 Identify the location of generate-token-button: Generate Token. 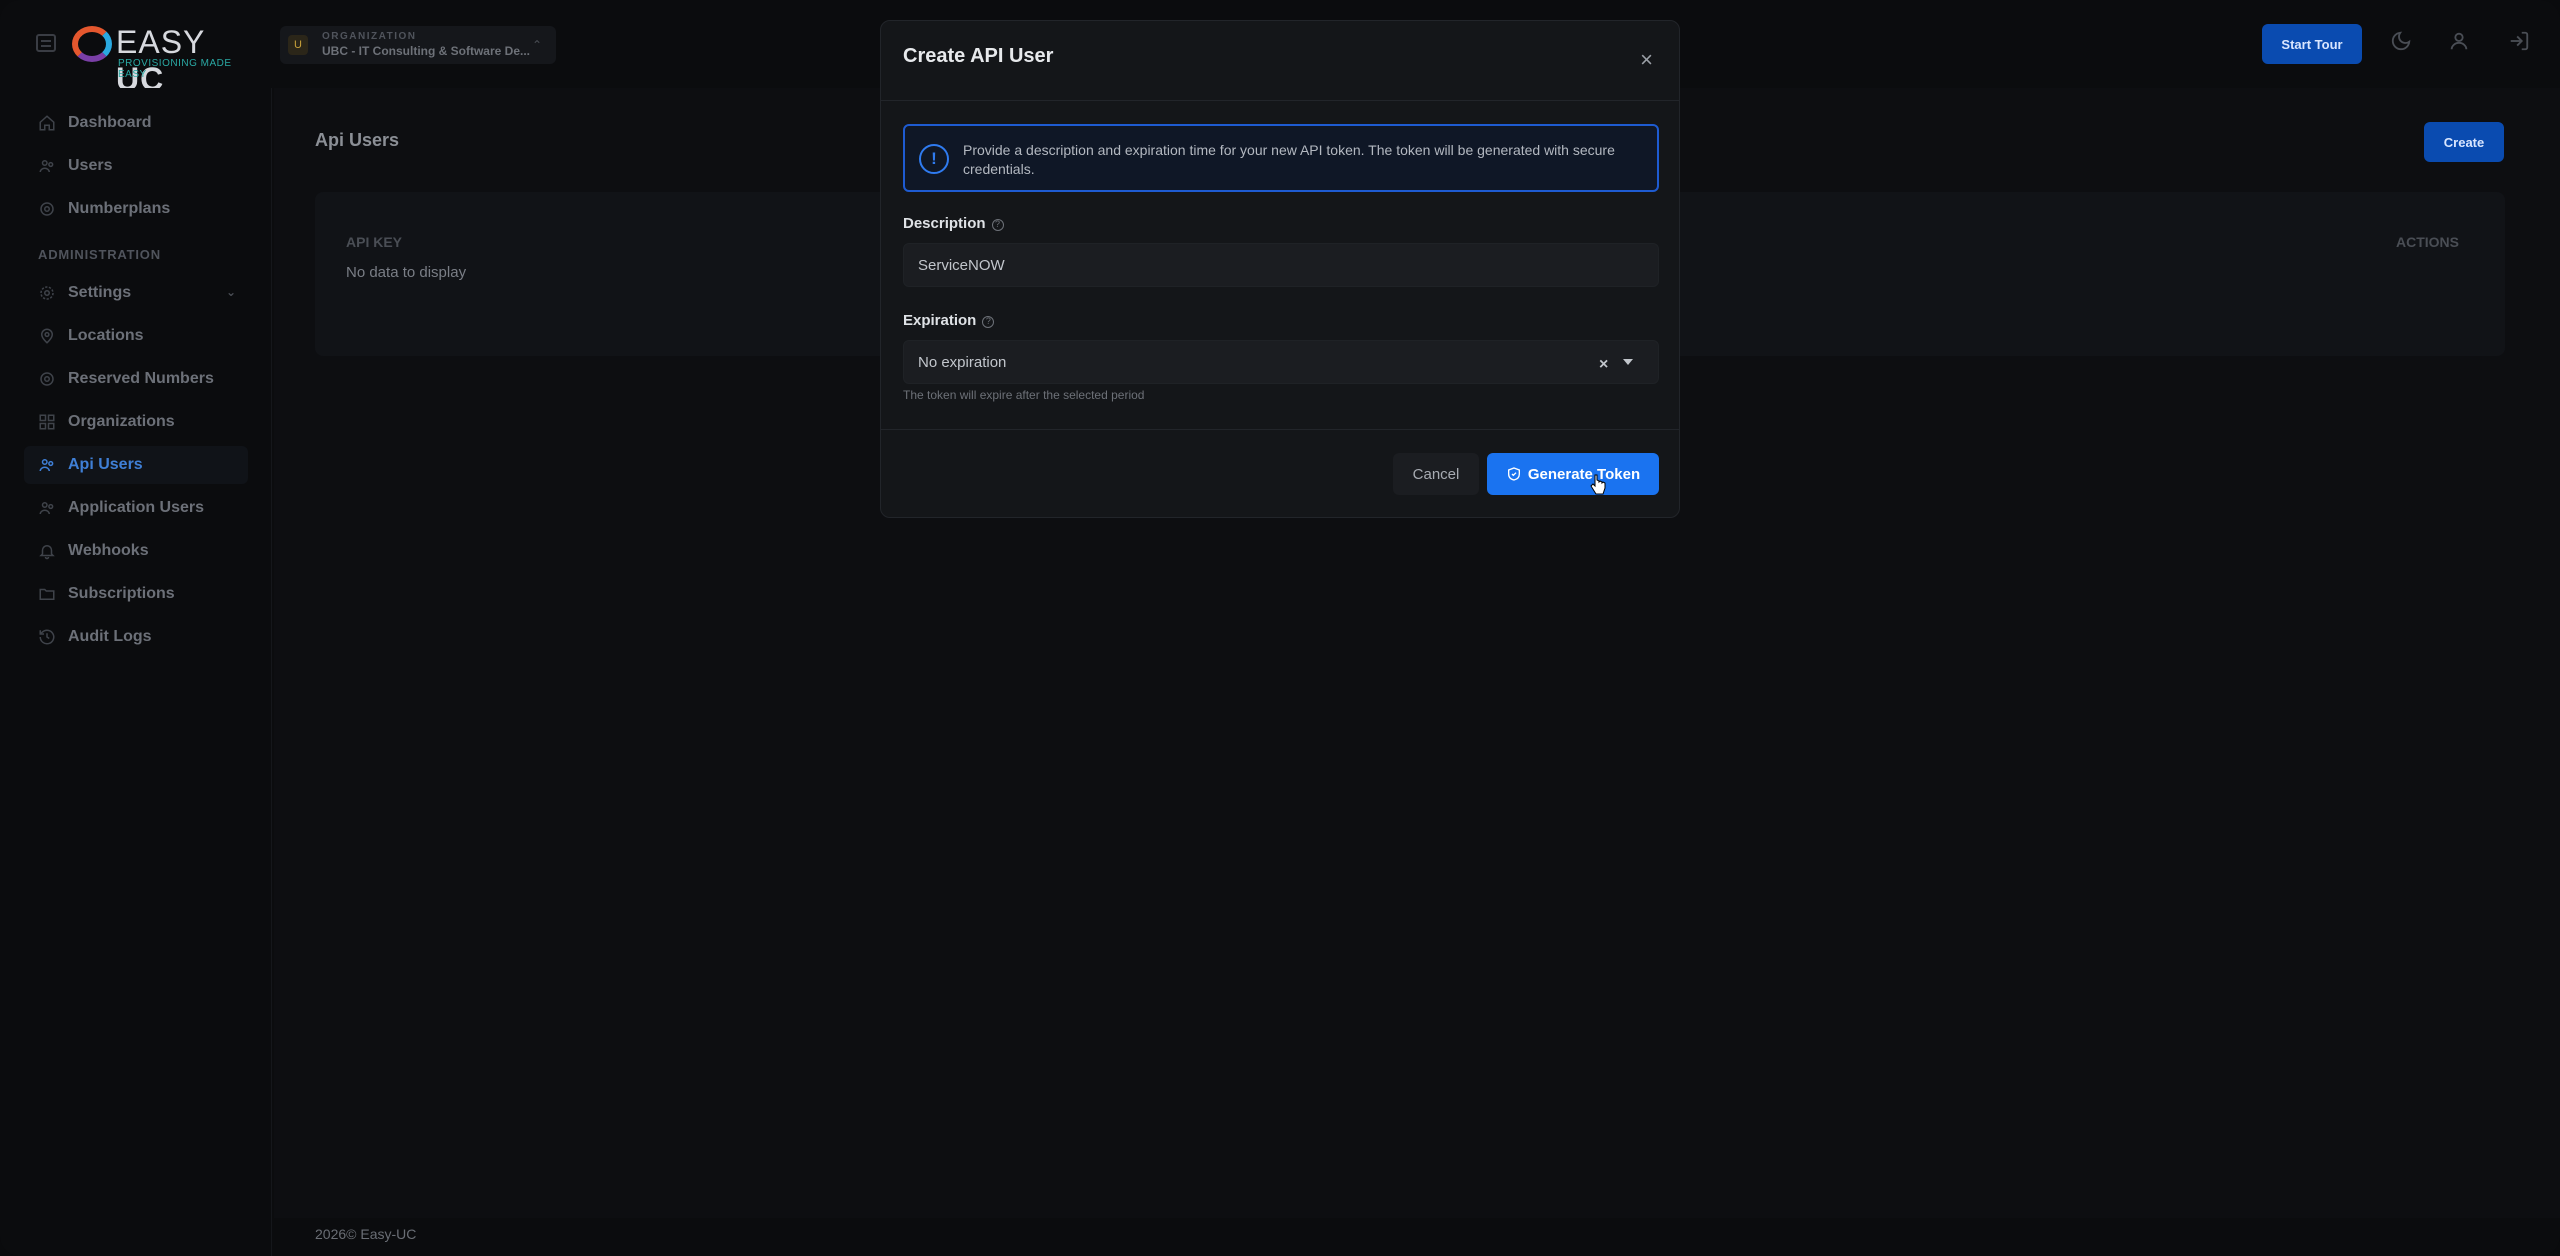
(1573, 474).